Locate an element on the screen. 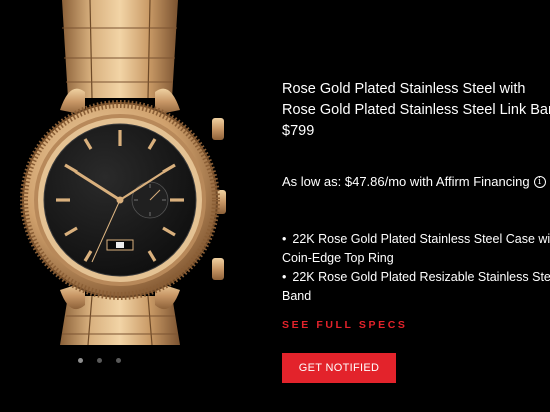  feature-item-2-continued: Band is located at coordinates (416, 296).